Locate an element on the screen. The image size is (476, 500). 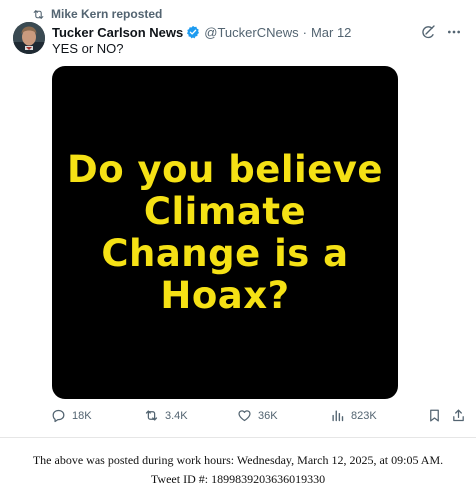
verified-badge-icon is located at coordinates (193, 32).